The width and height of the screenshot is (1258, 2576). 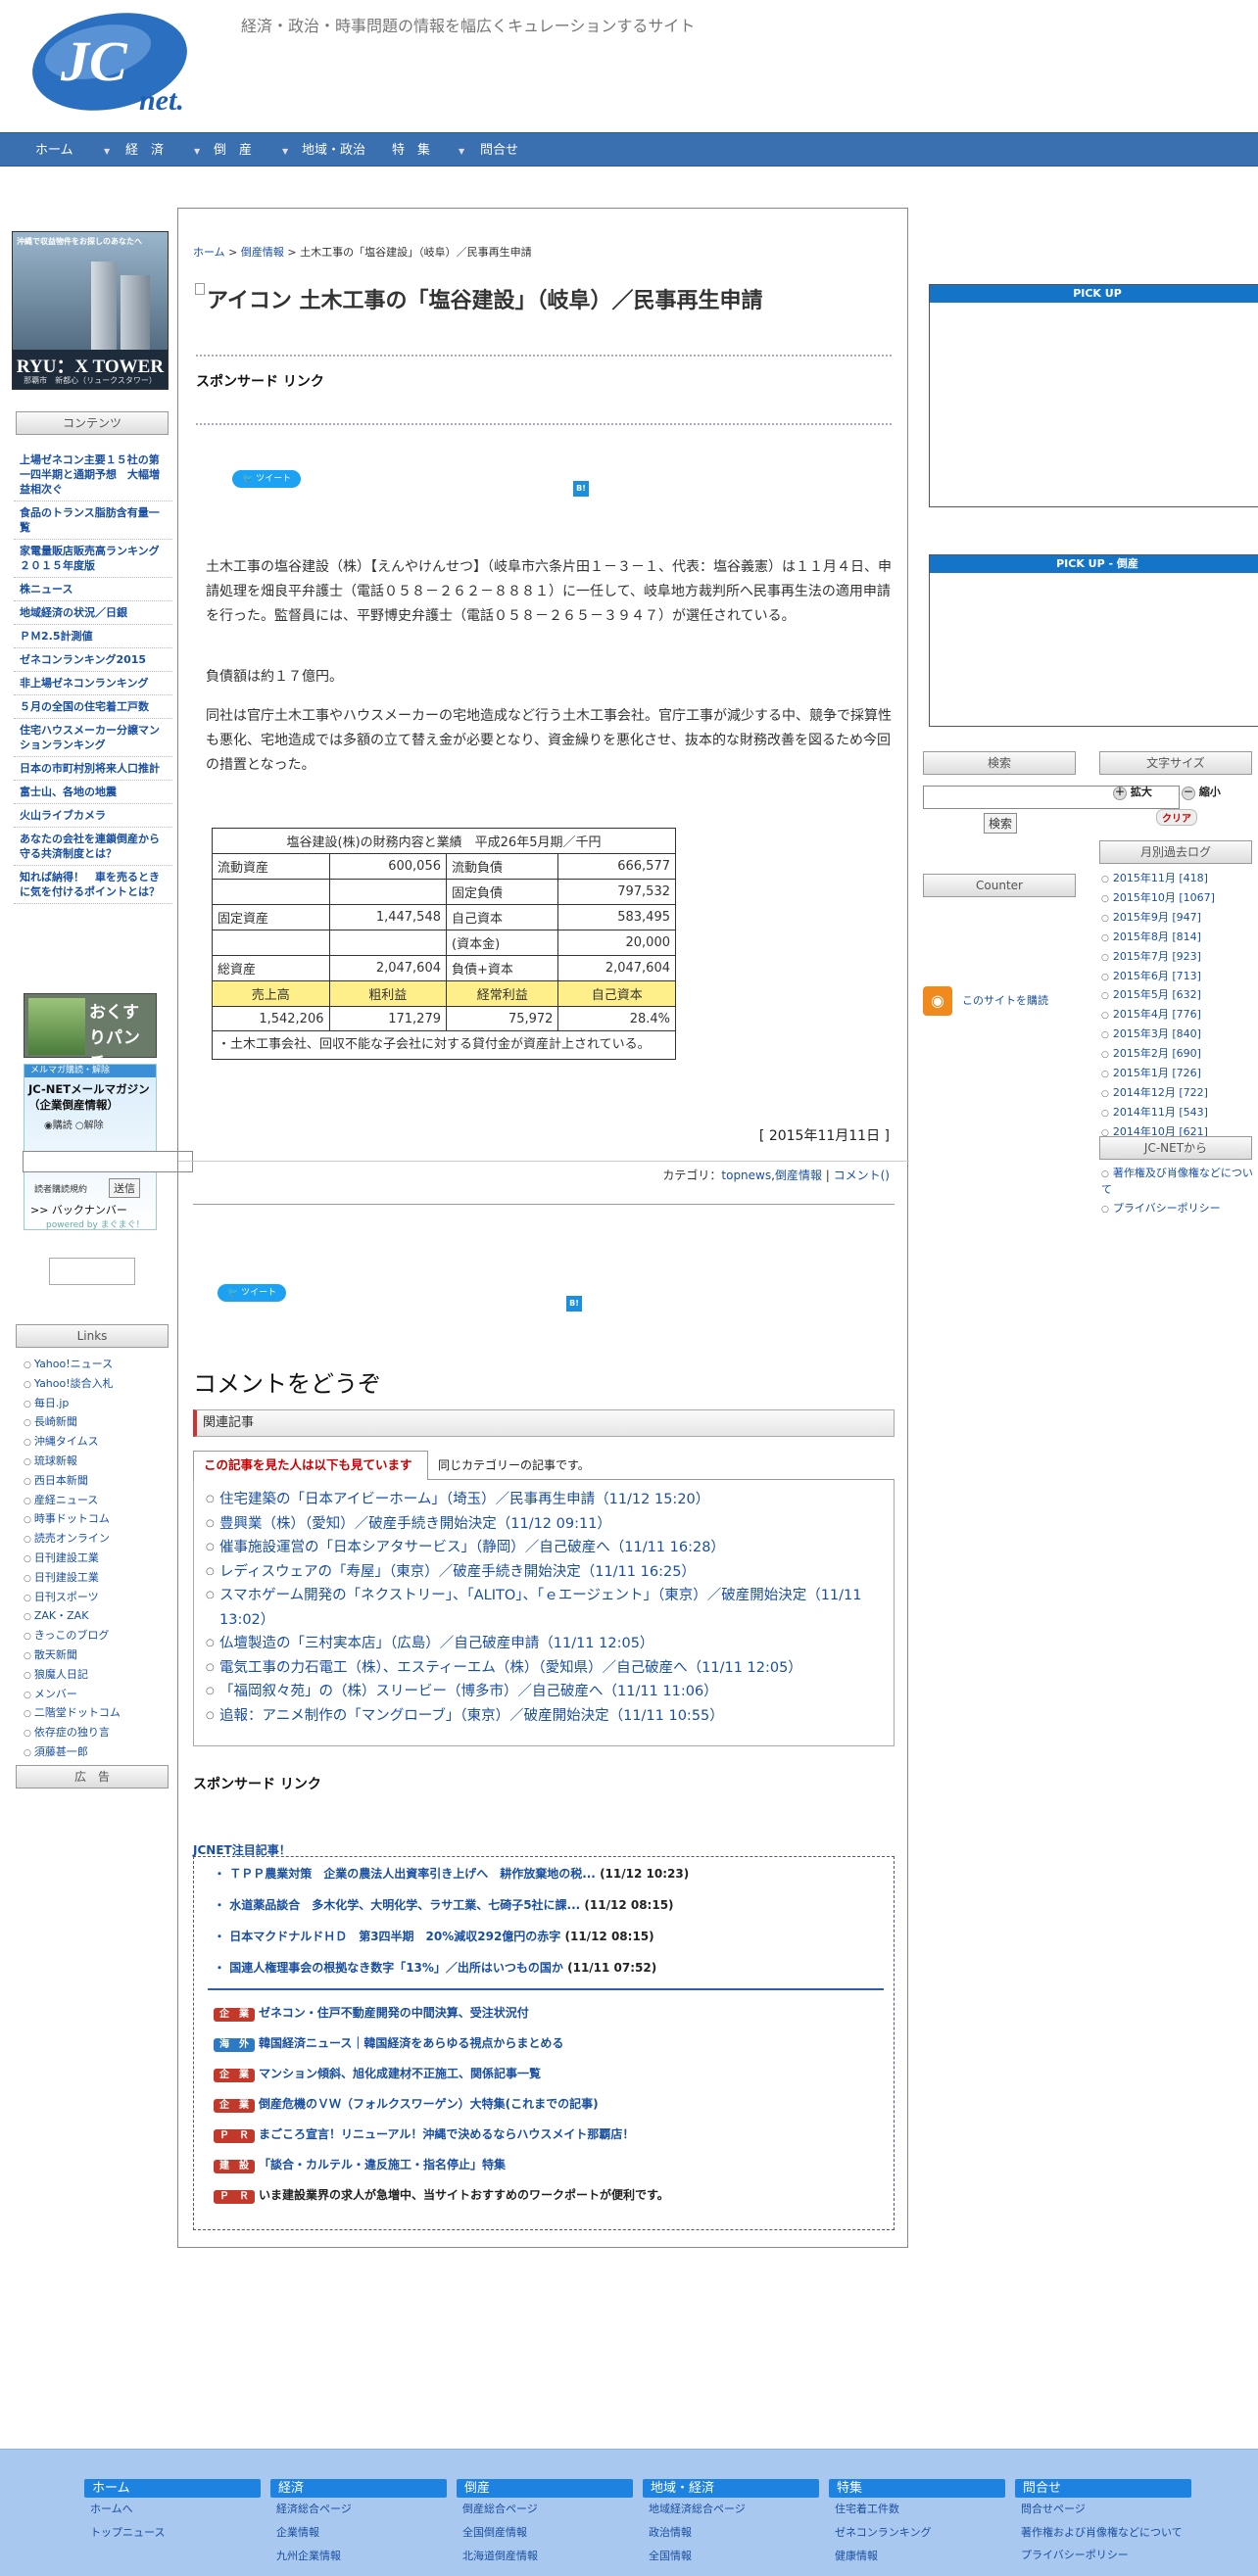 What do you see at coordinates (985, 1001) in the screenshot?
I see `rss-link: ◉ このサイトを購読` at bounding box center [985, 1001].